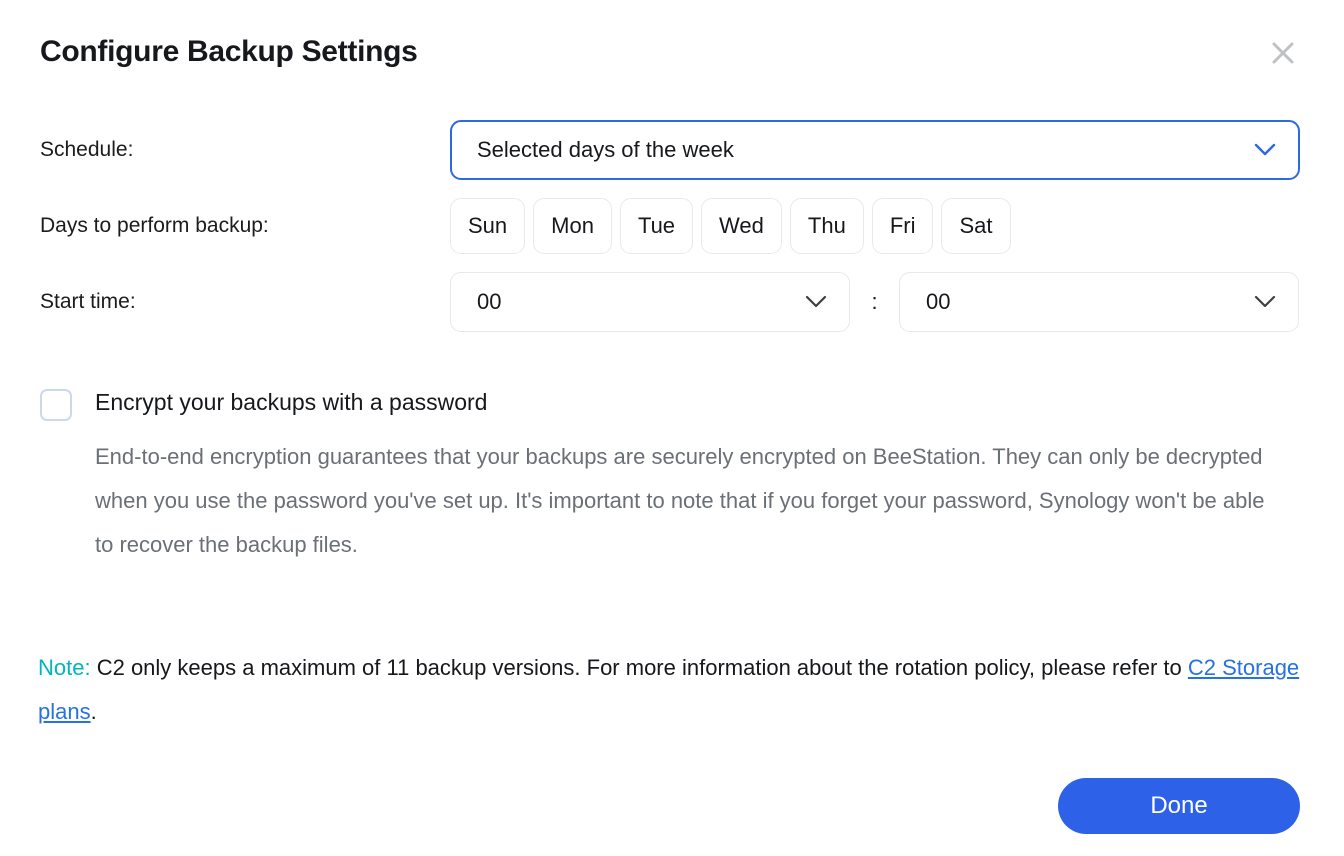  I want to click on note-body-after: ., so click(93, 711).